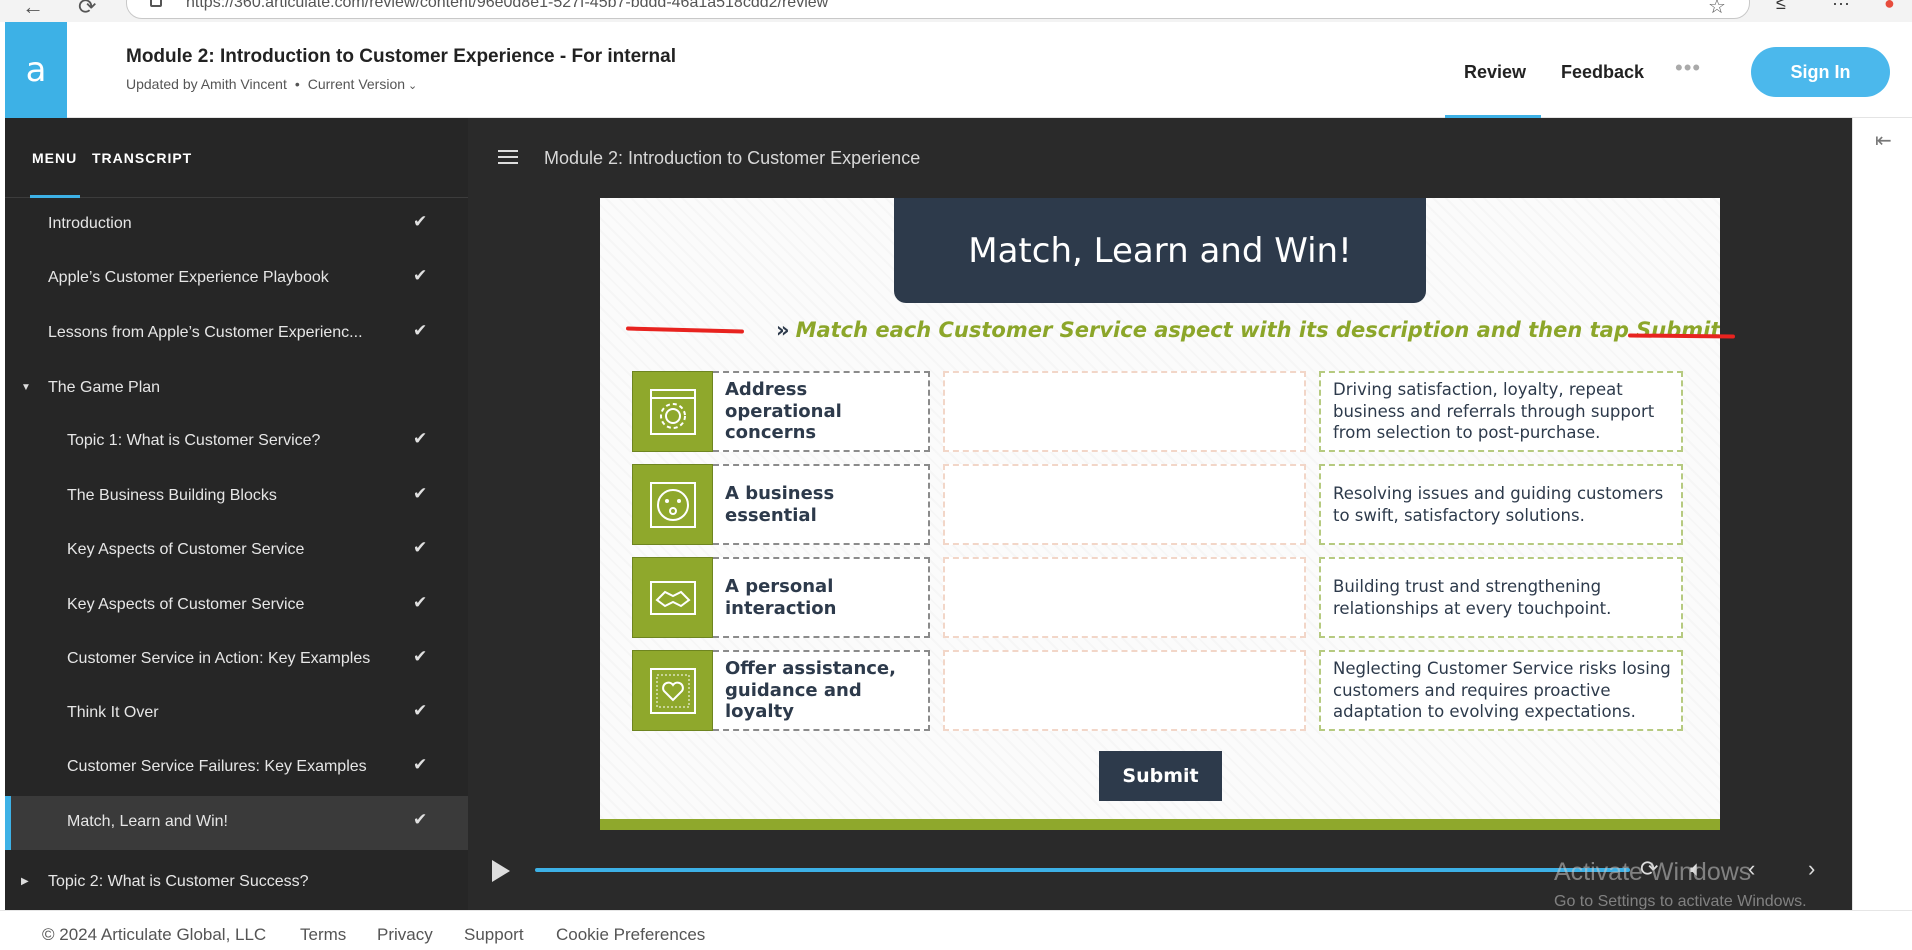 The width and height of the screenshot is (1912, 950). I want to click on footer-link-support: Support, so click(494, 935).